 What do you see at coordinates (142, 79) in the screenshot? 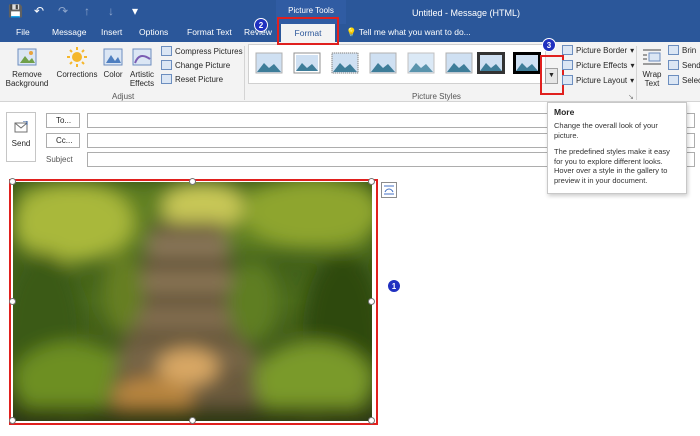
I see `artistic-effects-label: Artistic Effects` at bounding box center [142, 79].